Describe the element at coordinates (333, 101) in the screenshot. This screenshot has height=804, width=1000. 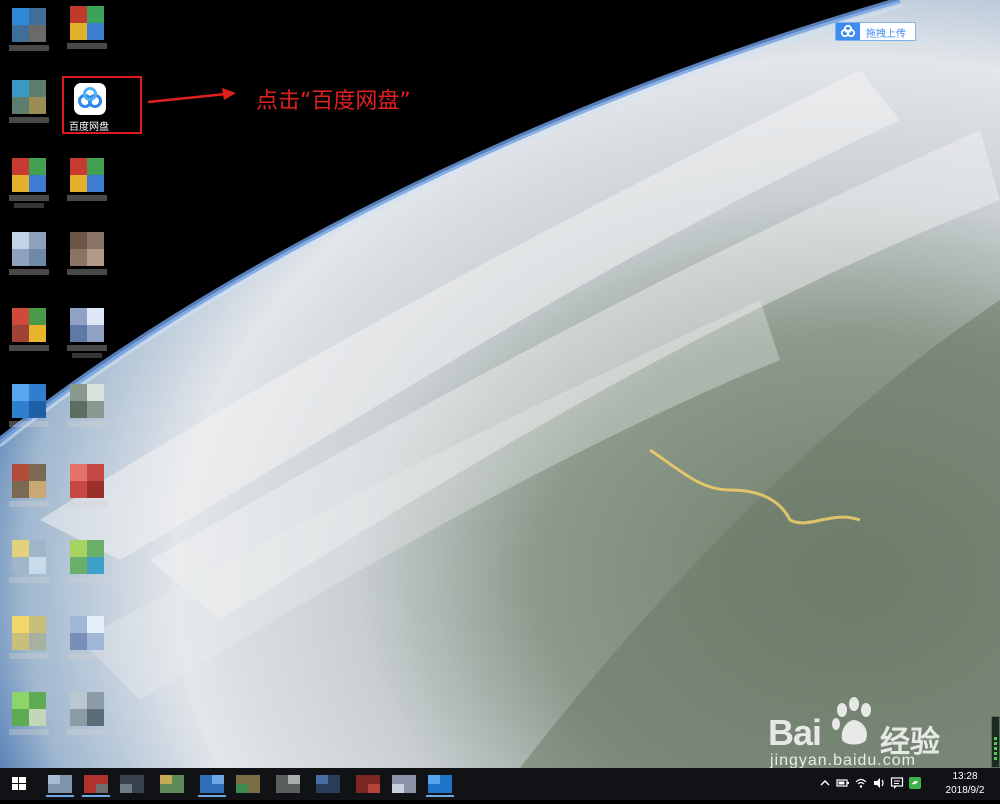
I see `annotation-instruction: 点击“百度网盘”` at that location.